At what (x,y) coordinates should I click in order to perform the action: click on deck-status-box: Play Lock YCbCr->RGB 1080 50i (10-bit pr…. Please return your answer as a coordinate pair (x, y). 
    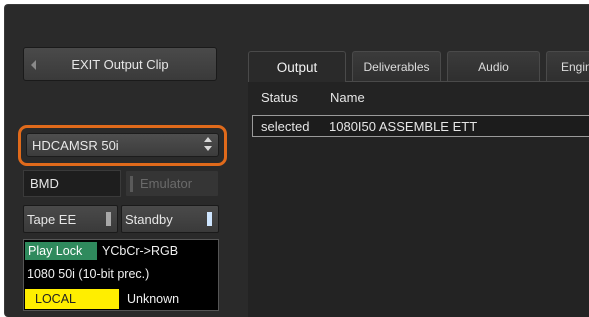
    Looking at the image, I should click on (121, 275).